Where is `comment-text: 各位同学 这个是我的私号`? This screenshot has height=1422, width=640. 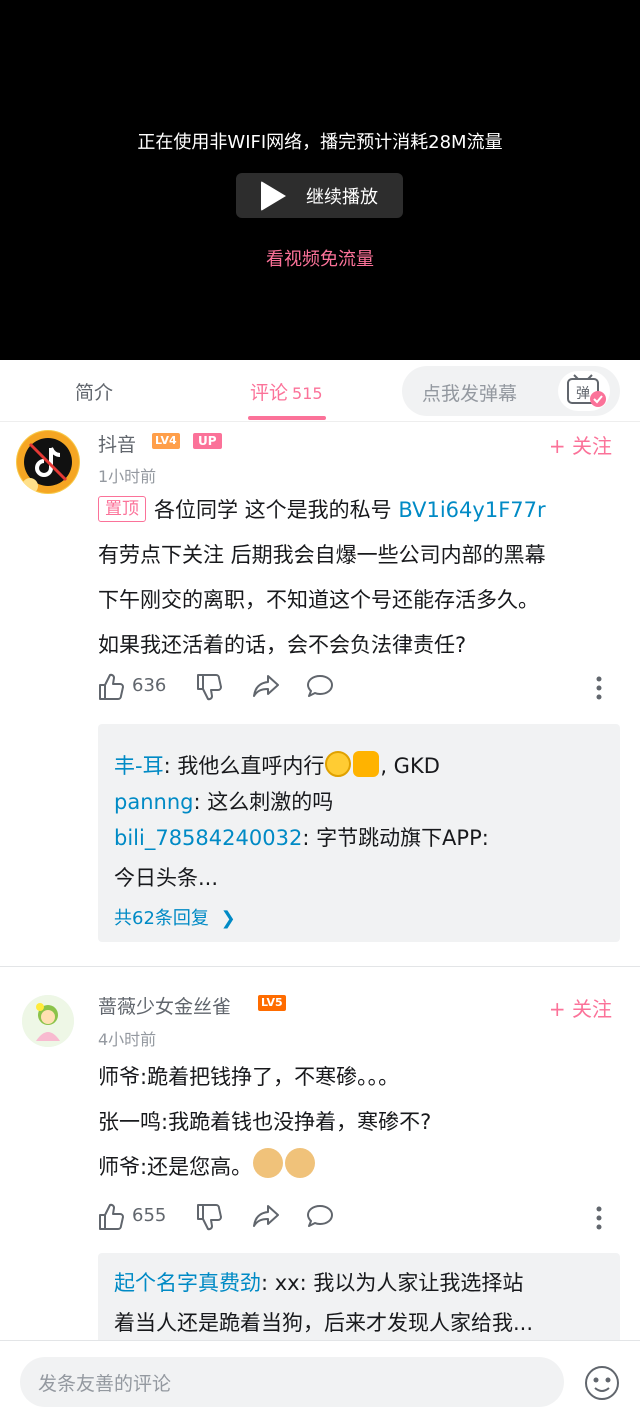 comment-text: 各位同学 这个是我的私号 is located at coordinates (276, 510).